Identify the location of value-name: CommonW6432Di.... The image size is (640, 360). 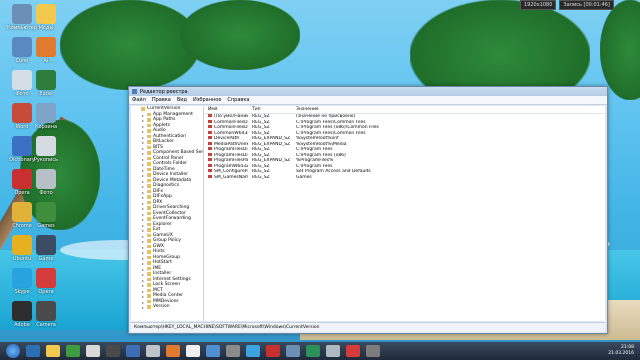
(231, 133).